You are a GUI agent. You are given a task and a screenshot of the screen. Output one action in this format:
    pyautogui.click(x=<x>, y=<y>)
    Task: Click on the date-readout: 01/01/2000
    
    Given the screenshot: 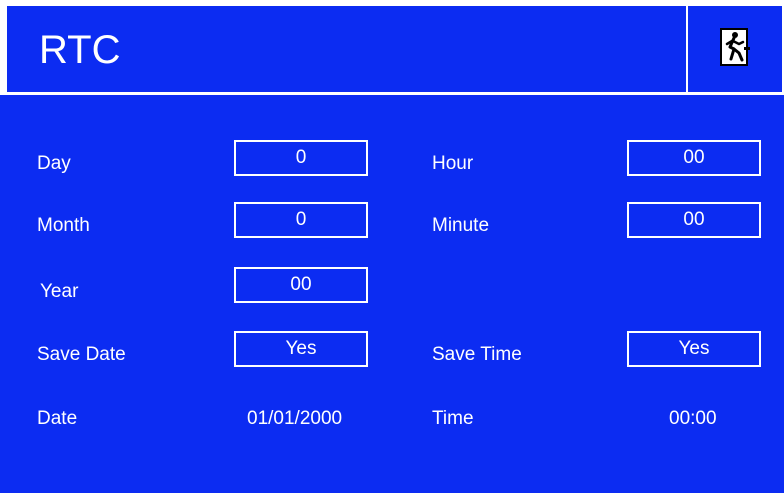 What is the action you would take?
    pyautogui.click(x=295, y=418)
    